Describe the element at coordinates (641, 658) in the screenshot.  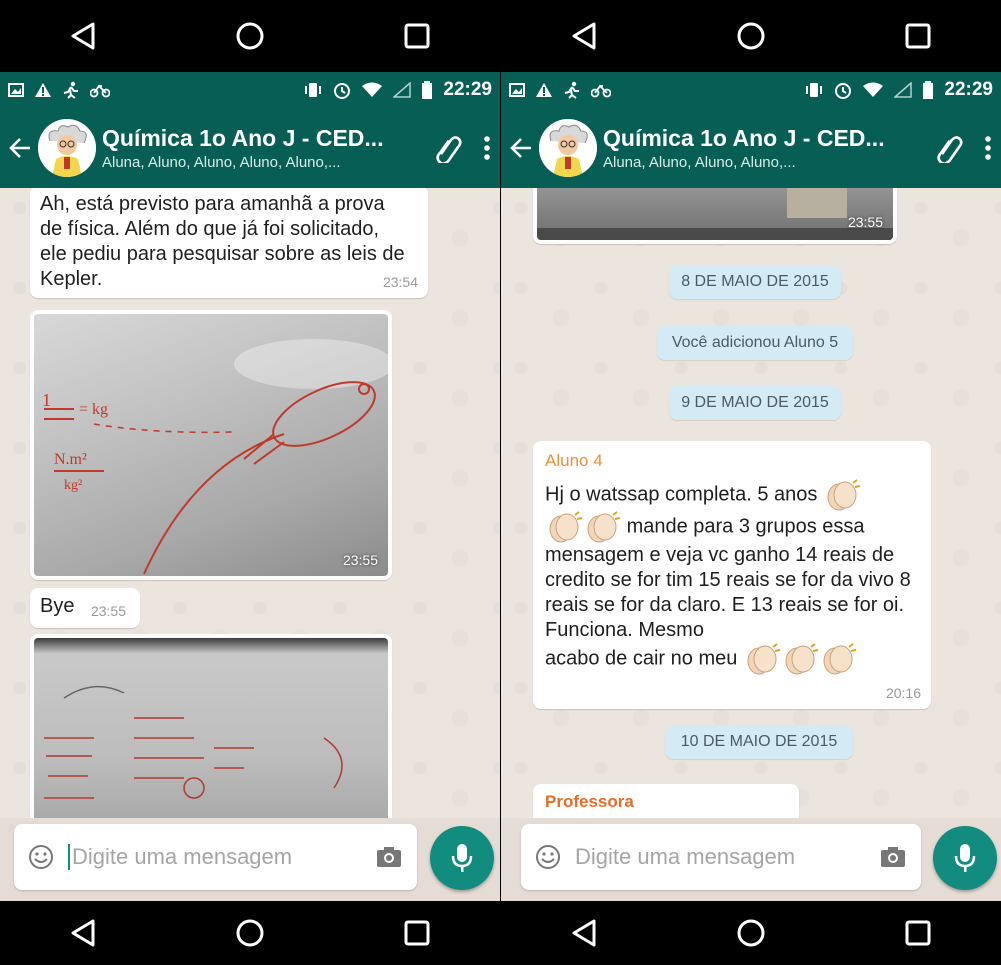
I see `message-line: acabo de cair no meu` at that location.